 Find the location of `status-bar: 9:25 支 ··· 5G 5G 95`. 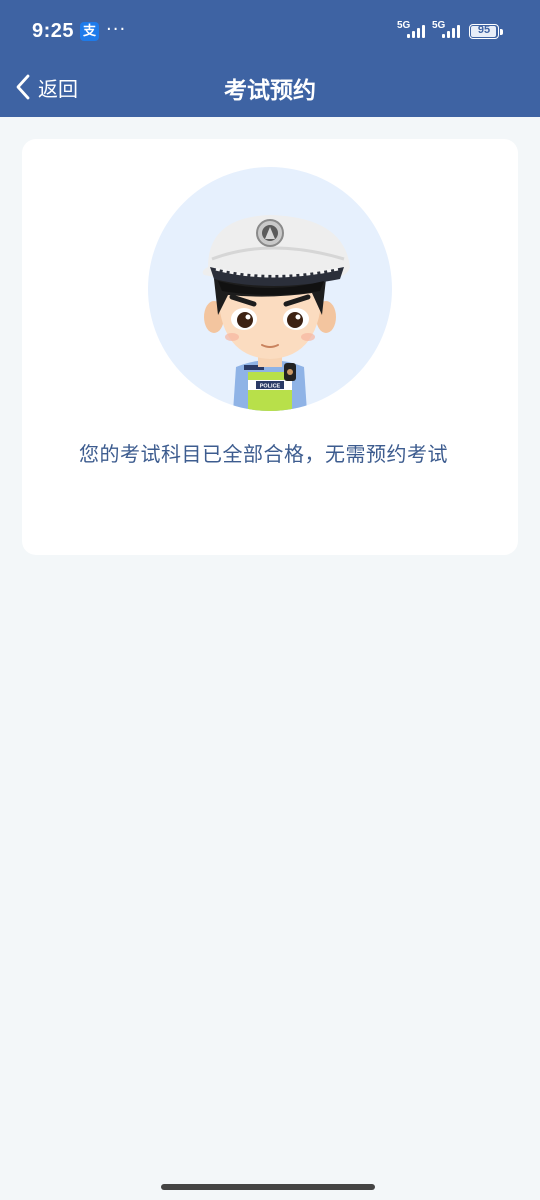

status-bar: 9:25 支 ··· 5G 5G 95 is located at coordinates (270, 30).